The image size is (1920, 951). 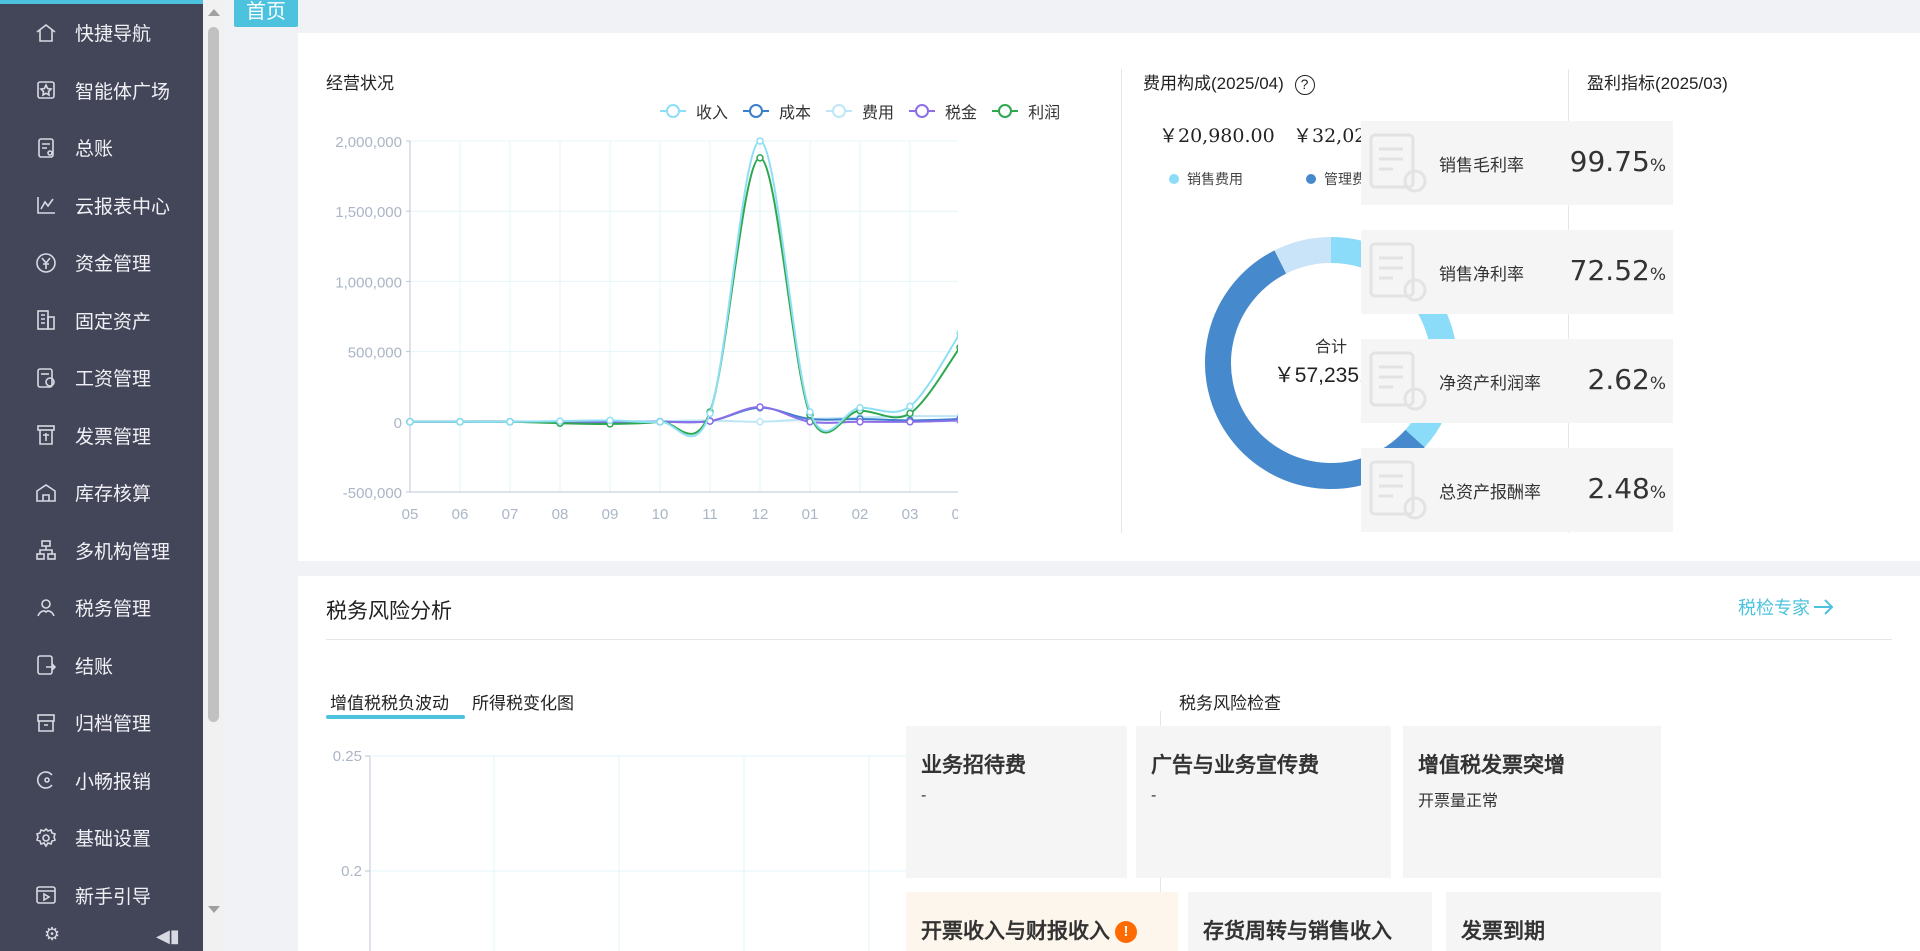 I want to click on sidebar-item-label: 快捷导航, so click(x=113, y=35).